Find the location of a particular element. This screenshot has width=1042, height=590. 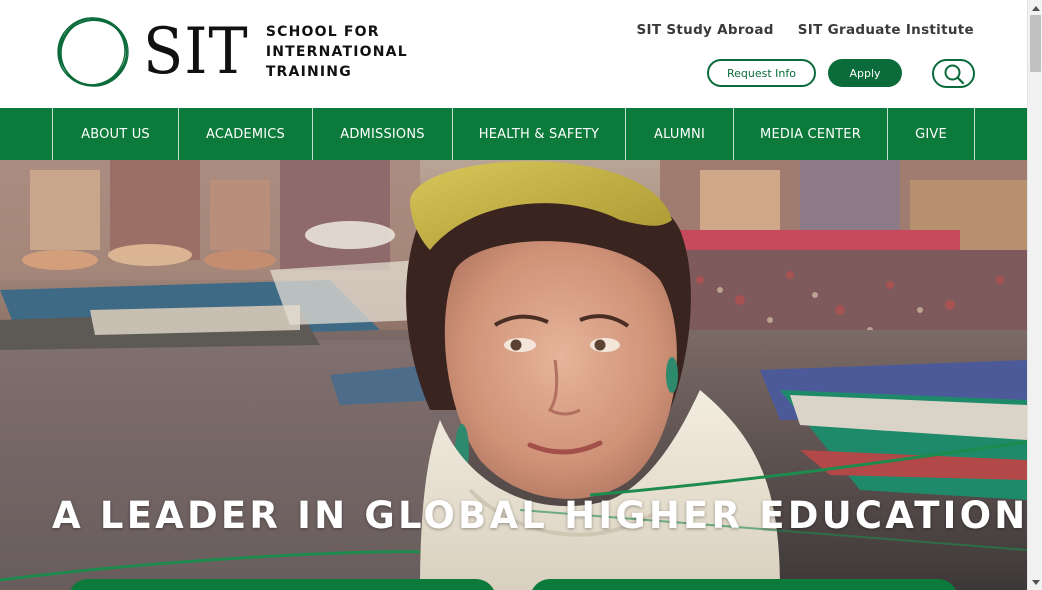

request-info-button: Request Info is located at coordinates (761, 73).